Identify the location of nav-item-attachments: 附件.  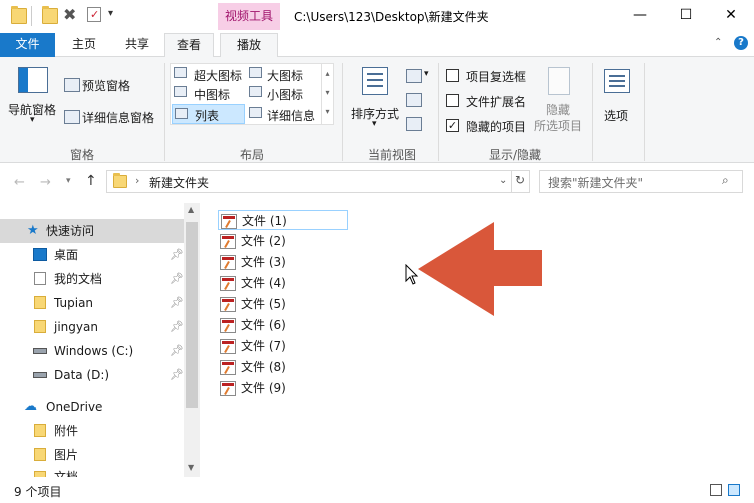
(92, 431).